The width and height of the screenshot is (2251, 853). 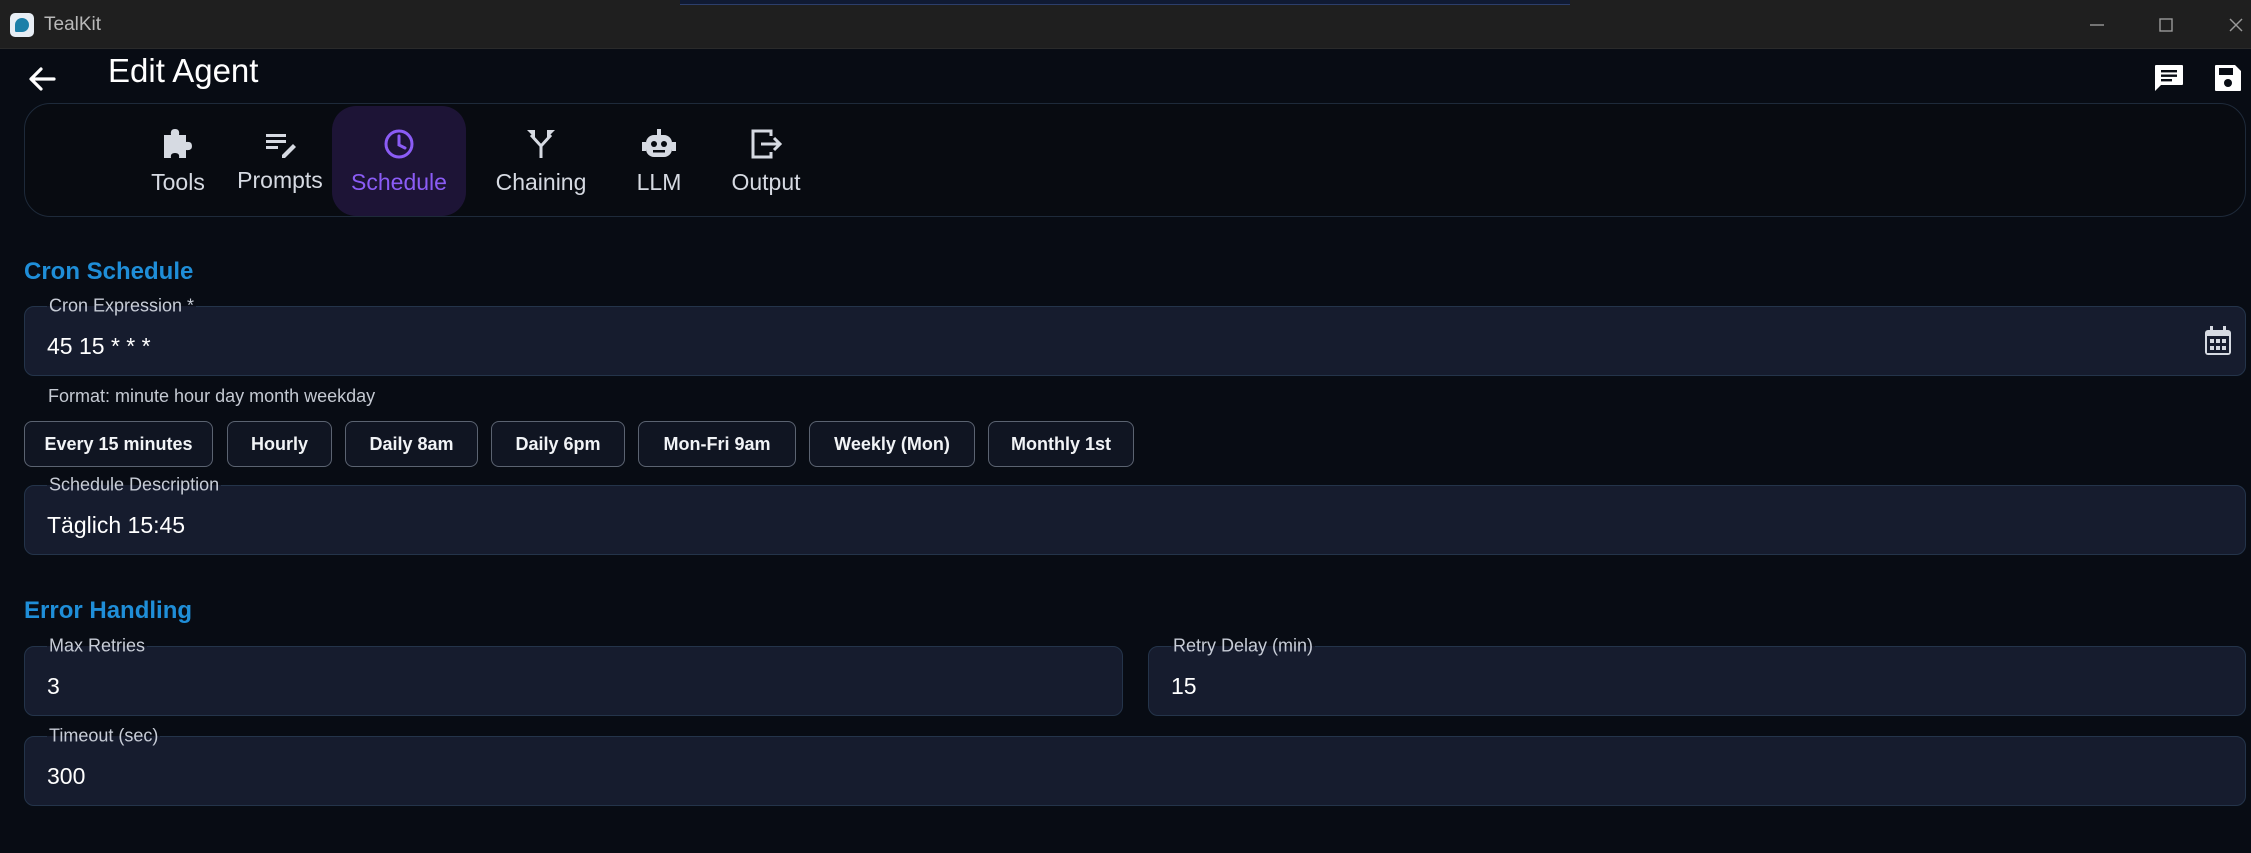 I want to click on preset-daily-8am: Daily 8am, so click(x=411, y=444).